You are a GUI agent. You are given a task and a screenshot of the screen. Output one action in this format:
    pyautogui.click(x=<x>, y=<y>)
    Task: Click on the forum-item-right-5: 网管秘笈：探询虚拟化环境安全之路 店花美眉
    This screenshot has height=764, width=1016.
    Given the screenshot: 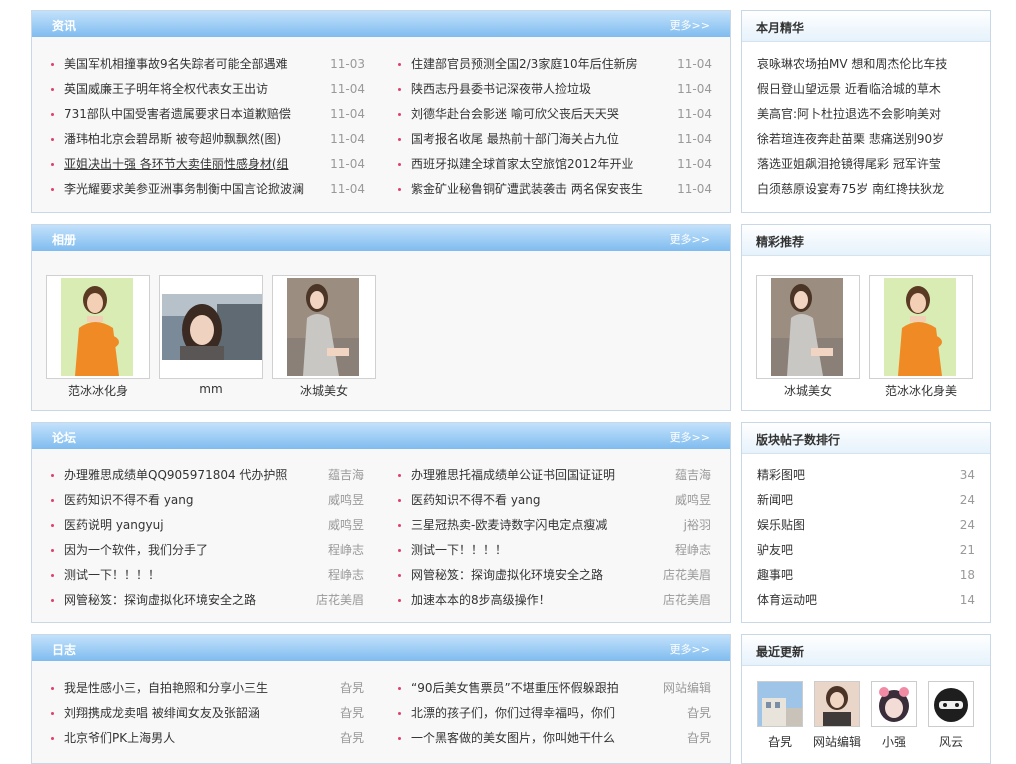 What is the action you would take?
    pyautogui.click(x=554, y=575)
    